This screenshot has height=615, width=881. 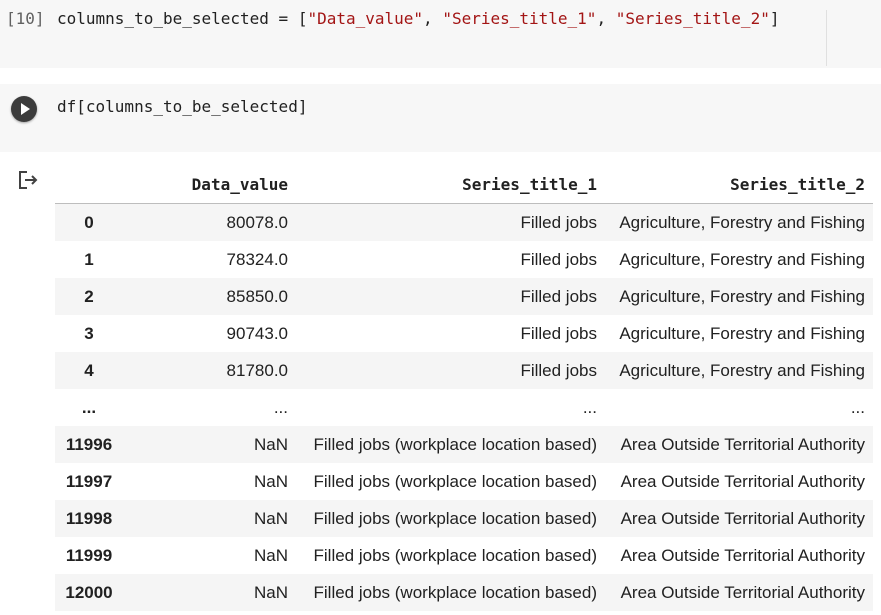 What do you see at coordinates (182, 106) in the screenshot?
I see `code-line-df: df[columns_to_be_selected]` at bounding box center [182, 106].